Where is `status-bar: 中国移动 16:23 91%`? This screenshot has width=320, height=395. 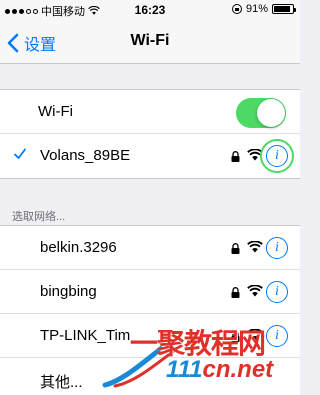 status-bar: 中国移动 16:23 91% is located at coordinates (150, 10).